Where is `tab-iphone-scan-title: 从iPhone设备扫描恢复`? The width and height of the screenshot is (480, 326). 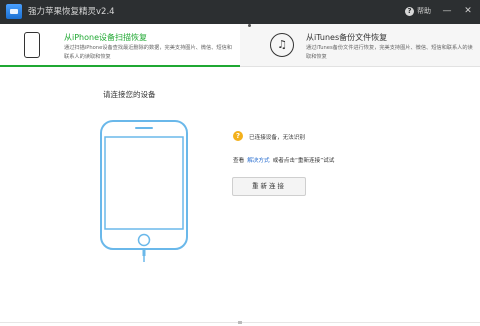 tab-iphone-scan-title: 从iPhone设备扫描恢复 is located at coordinates (106, 37).